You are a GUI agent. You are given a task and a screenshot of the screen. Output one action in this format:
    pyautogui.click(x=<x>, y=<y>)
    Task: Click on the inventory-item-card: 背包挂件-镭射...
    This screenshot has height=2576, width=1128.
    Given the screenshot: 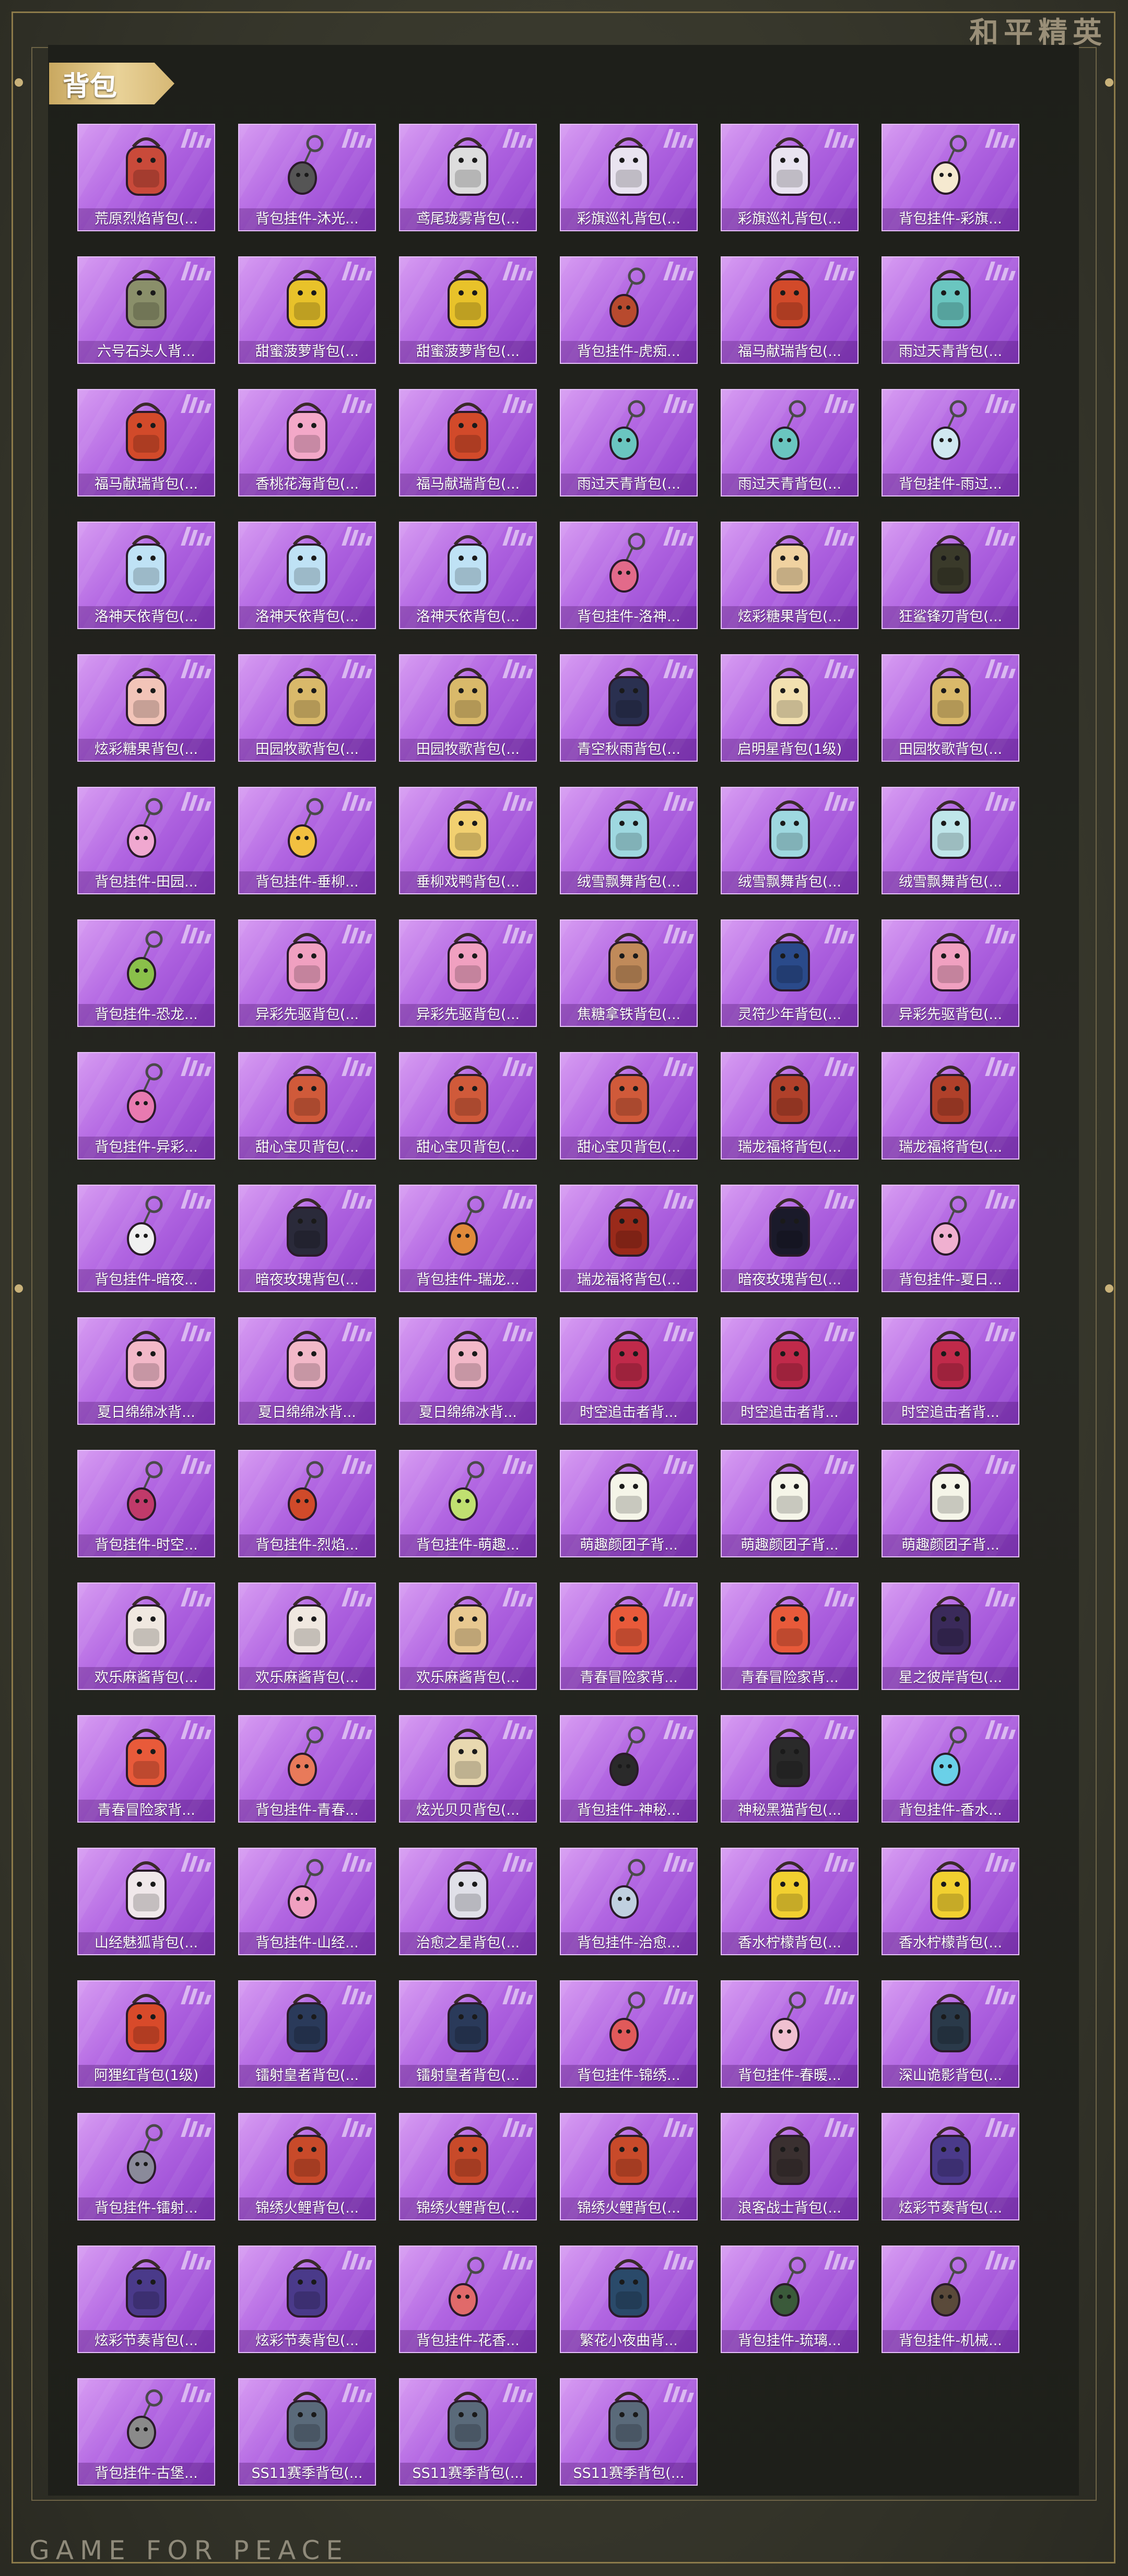 What is the action you would take?
    pyautogui.click(x=146, y=2166)
    